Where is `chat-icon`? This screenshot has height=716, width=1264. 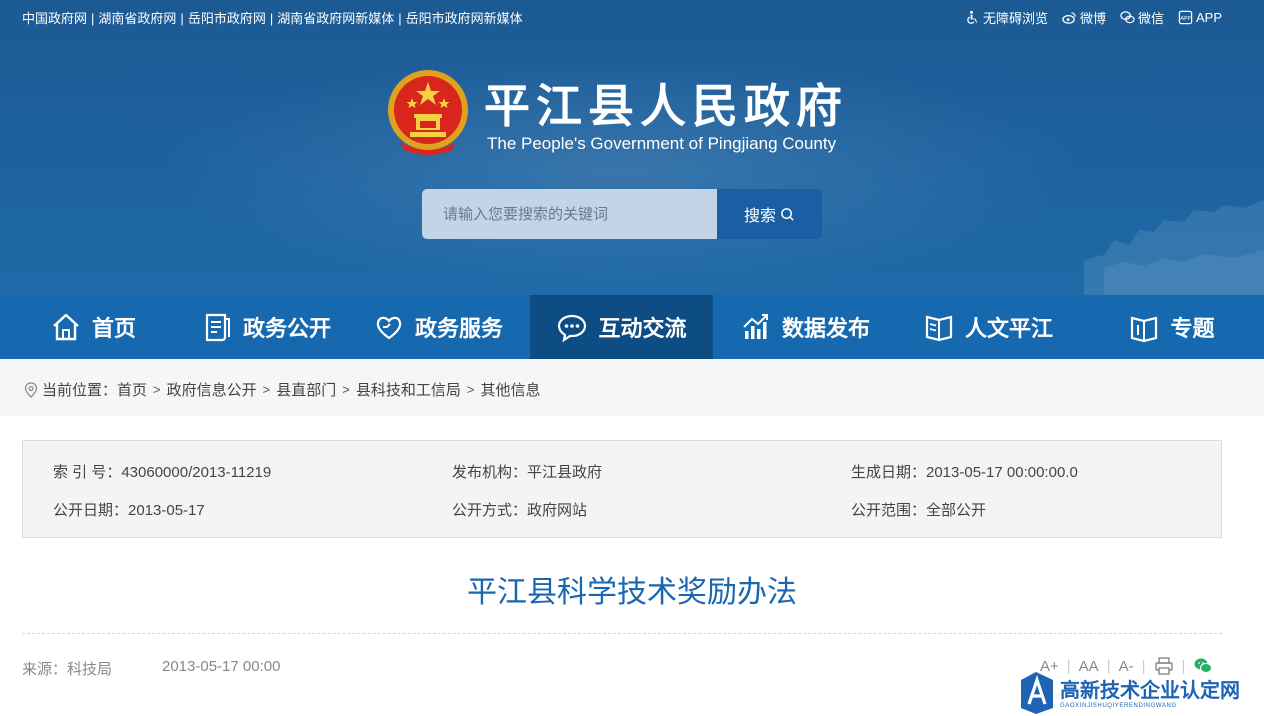 chat-icon is located at coordinates (572, 328).